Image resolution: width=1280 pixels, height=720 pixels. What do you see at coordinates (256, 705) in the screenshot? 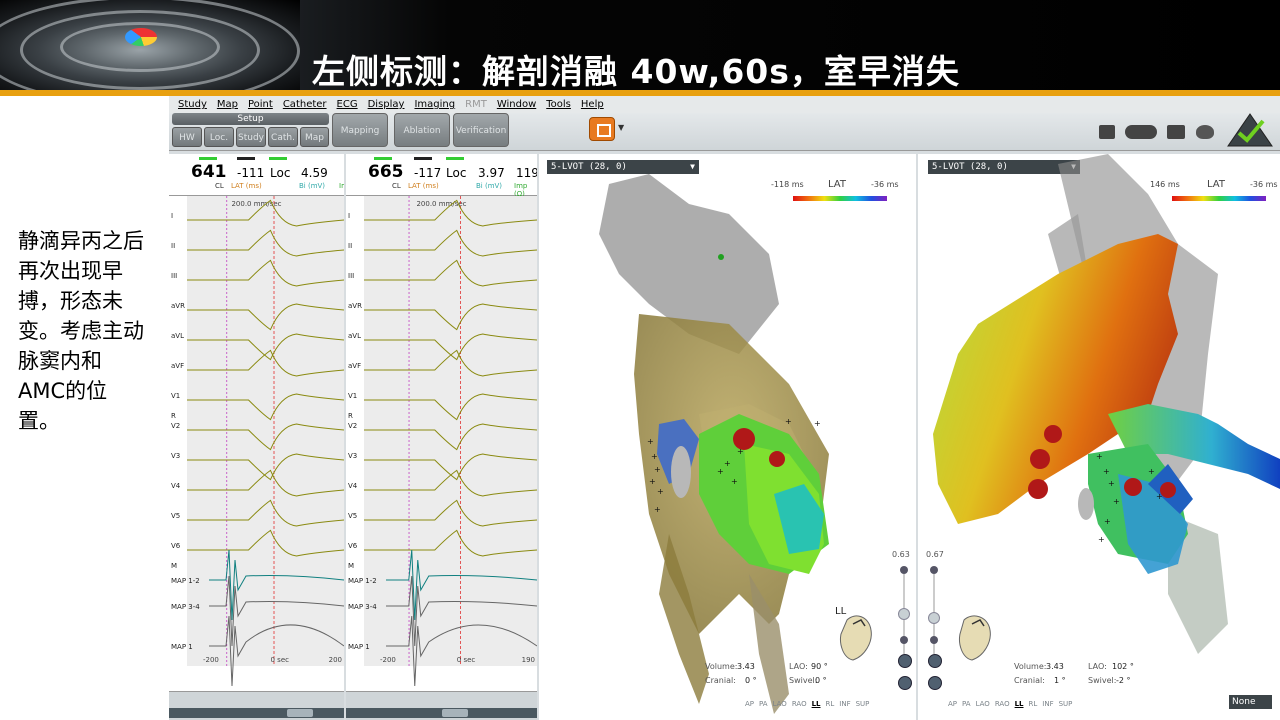
I see `ecg-scrollbar-left` at bounding box center [256, 705].